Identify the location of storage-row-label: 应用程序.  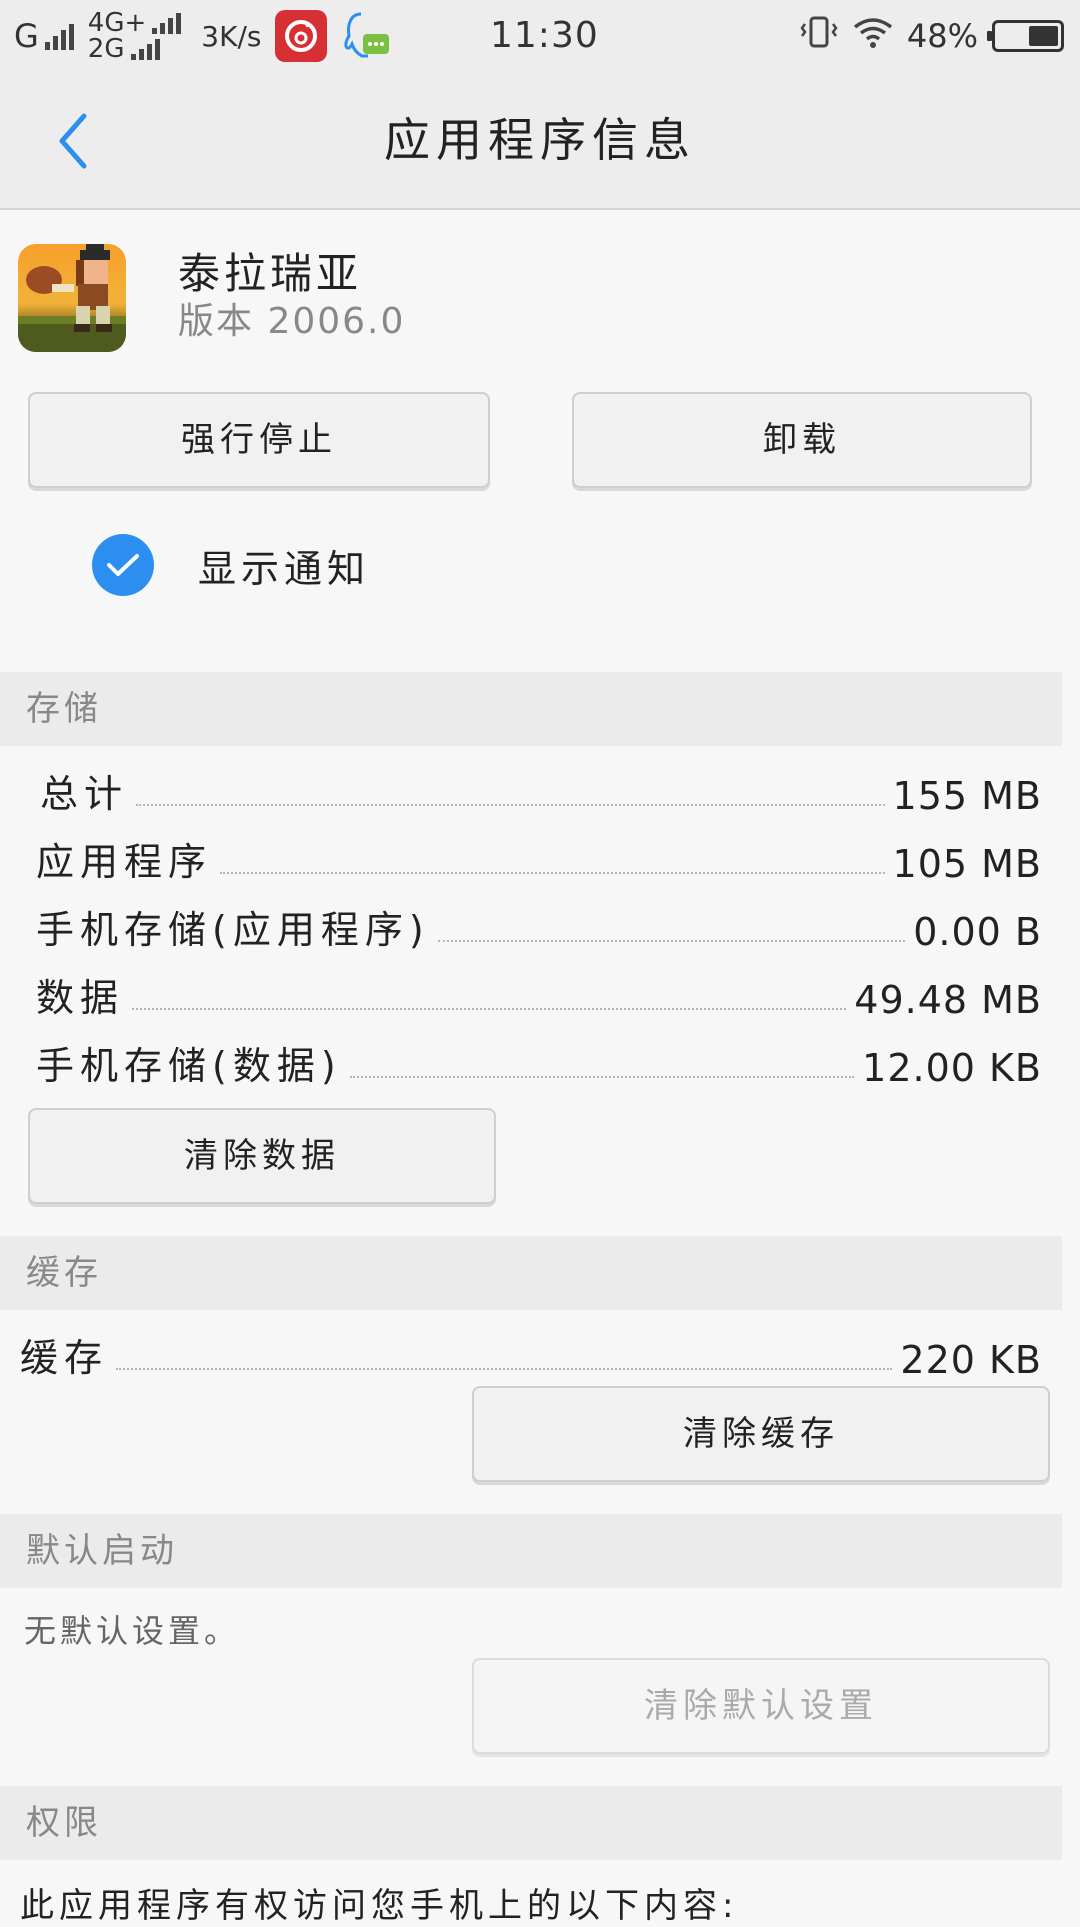
(124, 862).